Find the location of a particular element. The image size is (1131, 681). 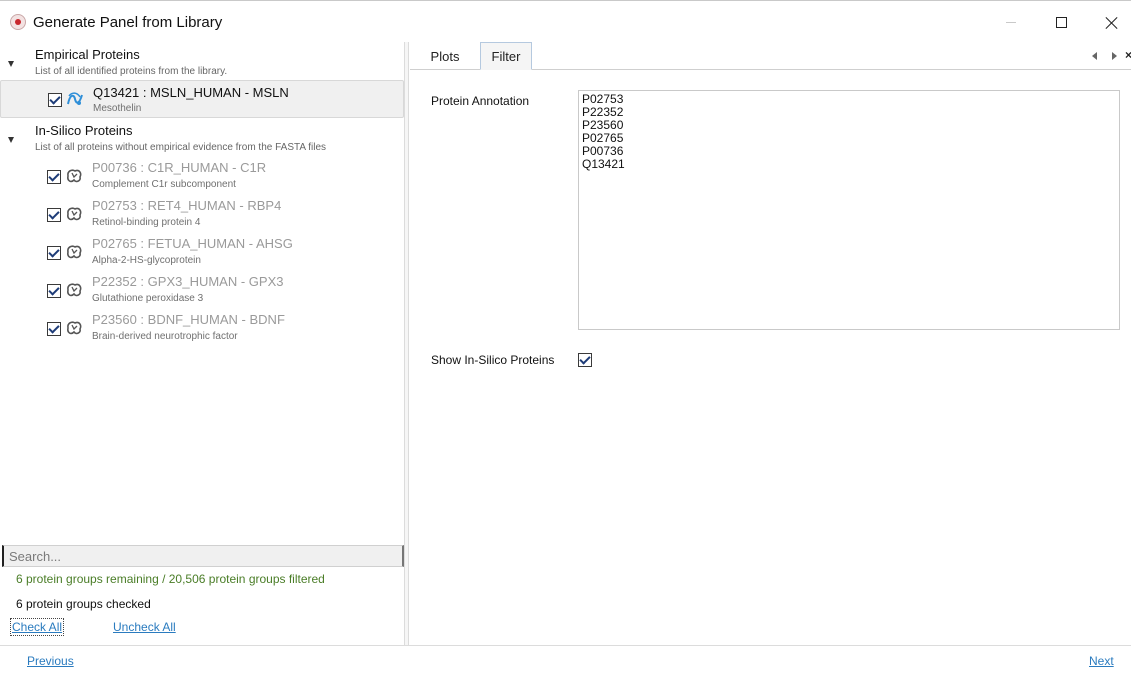

minimize-icon is located at coordinates (1011, 22).